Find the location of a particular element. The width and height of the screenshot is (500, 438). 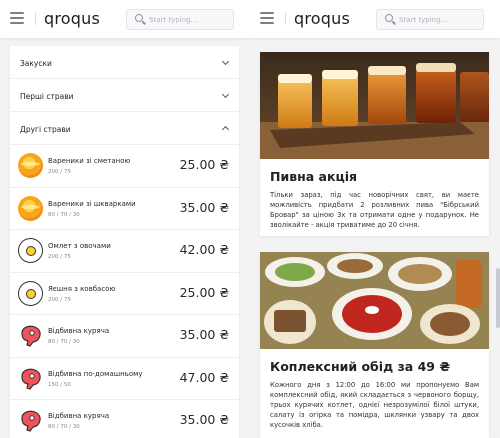

section-title: Другі страви is located at coordinates (45, 129).